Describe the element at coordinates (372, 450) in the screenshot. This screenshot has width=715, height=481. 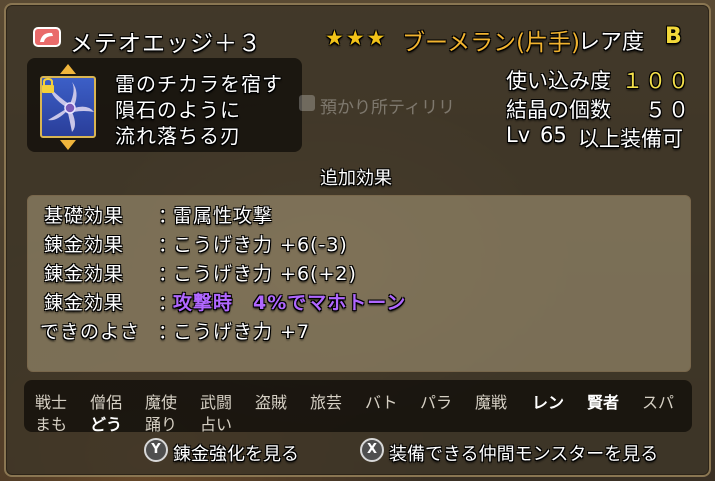
I see `x-button-icon: X` at that location.